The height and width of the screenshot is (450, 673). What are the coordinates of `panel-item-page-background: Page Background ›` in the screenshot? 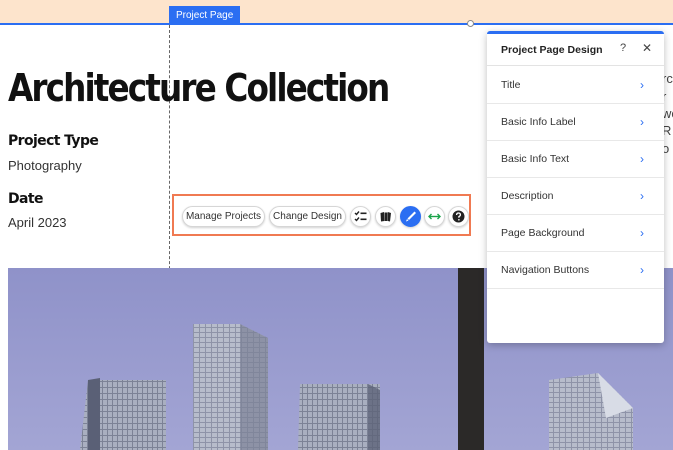 It's located at (575, 233).